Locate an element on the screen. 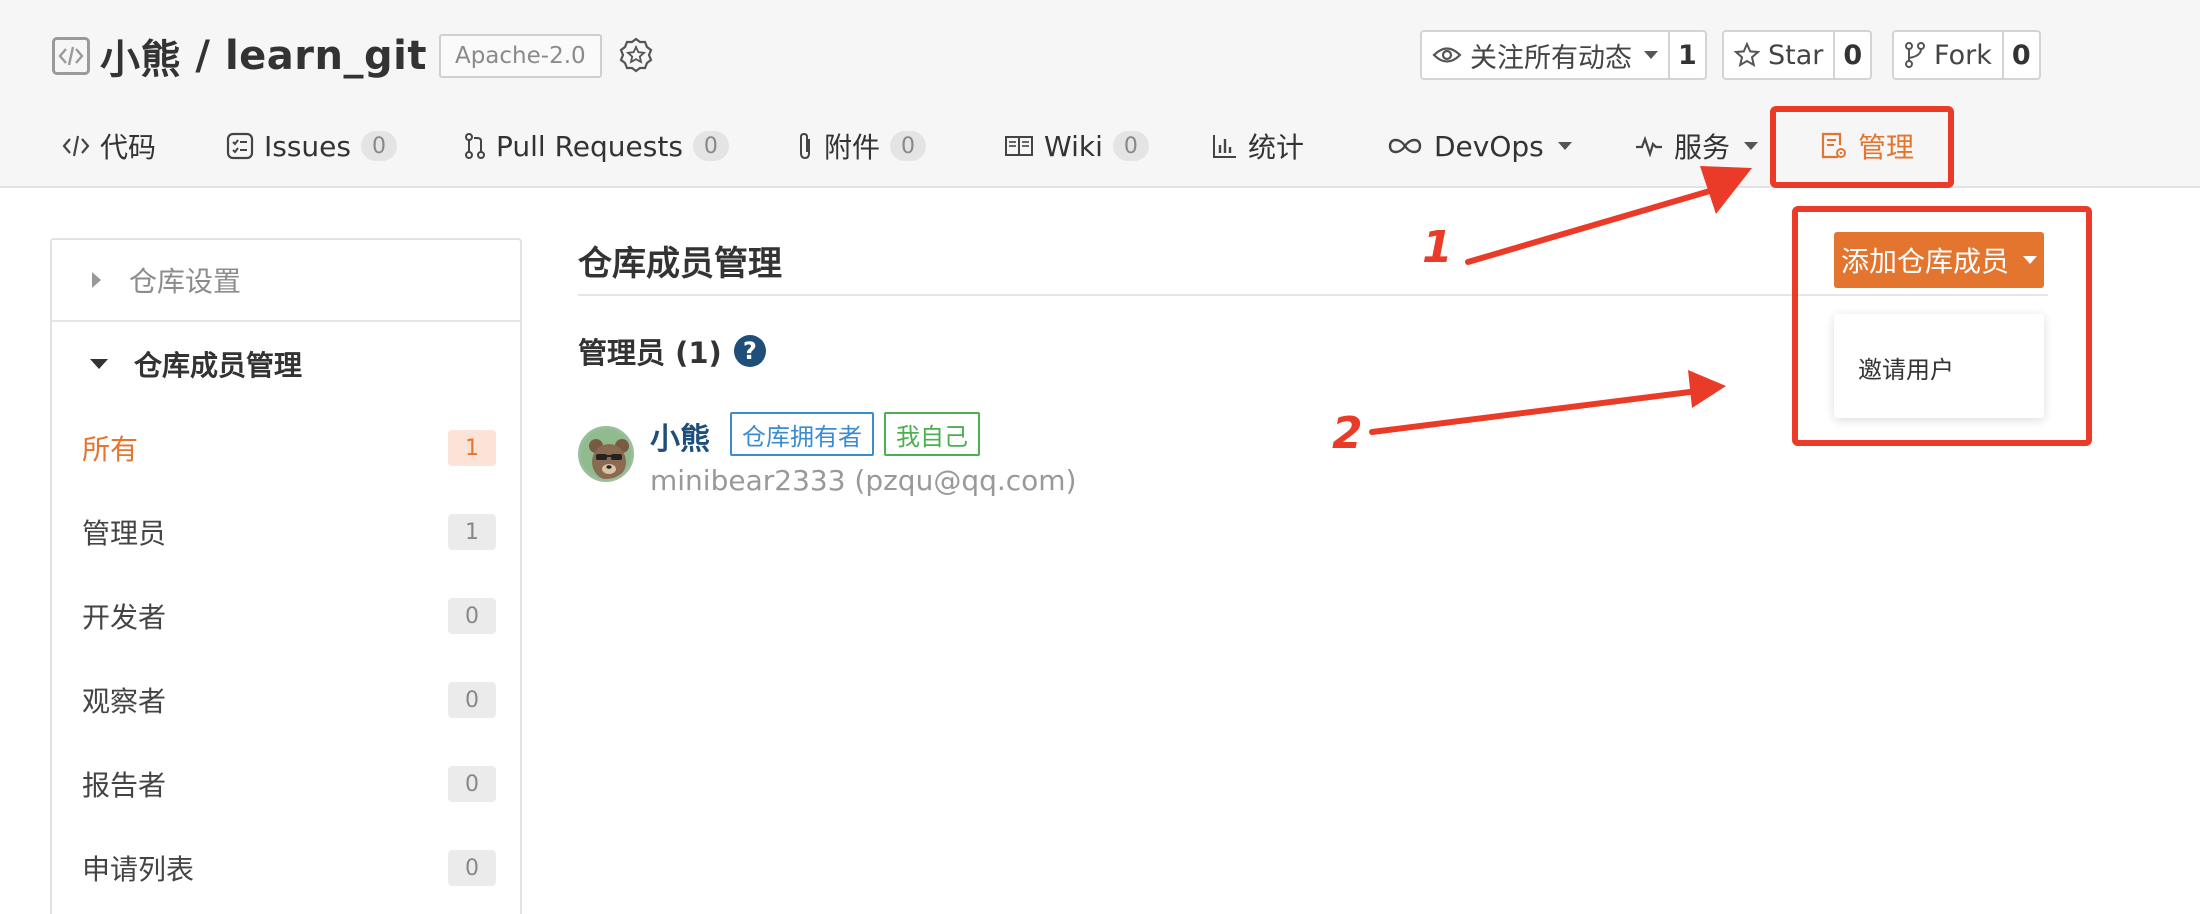 The height and width of the screenshot is (914, 2200). sidebar-repo-settings: 仓库设置 is located at coordinates (286, 281).